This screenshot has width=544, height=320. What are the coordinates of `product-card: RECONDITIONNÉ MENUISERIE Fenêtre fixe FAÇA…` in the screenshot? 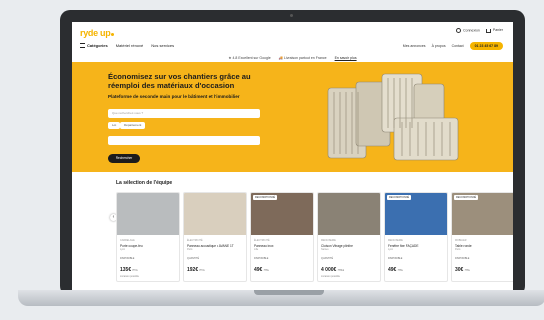 It's located at (416, 237).